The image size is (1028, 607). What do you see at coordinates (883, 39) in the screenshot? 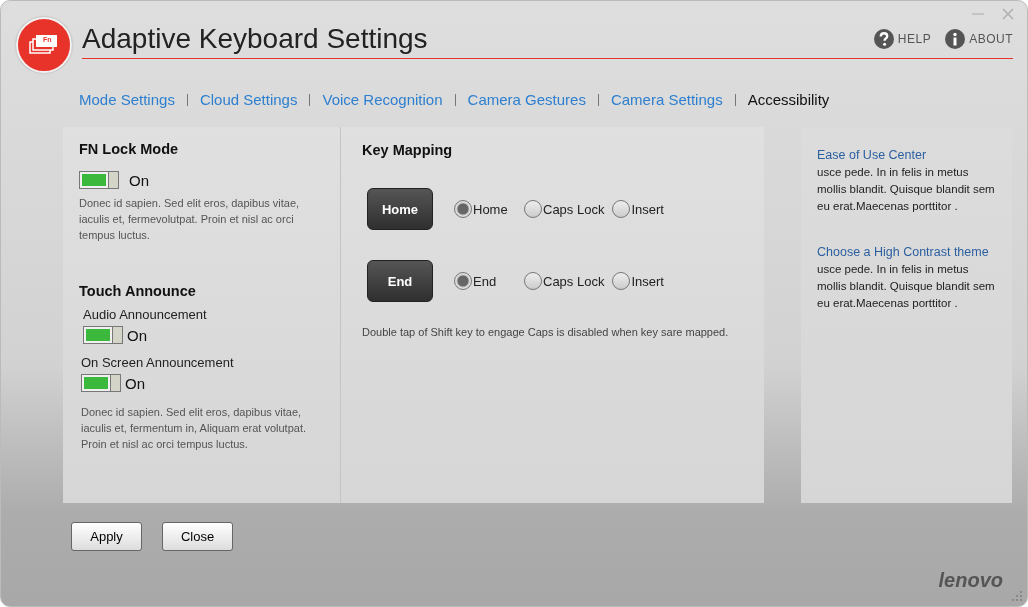
I see `help-icon` at bounding box center [883, 39].